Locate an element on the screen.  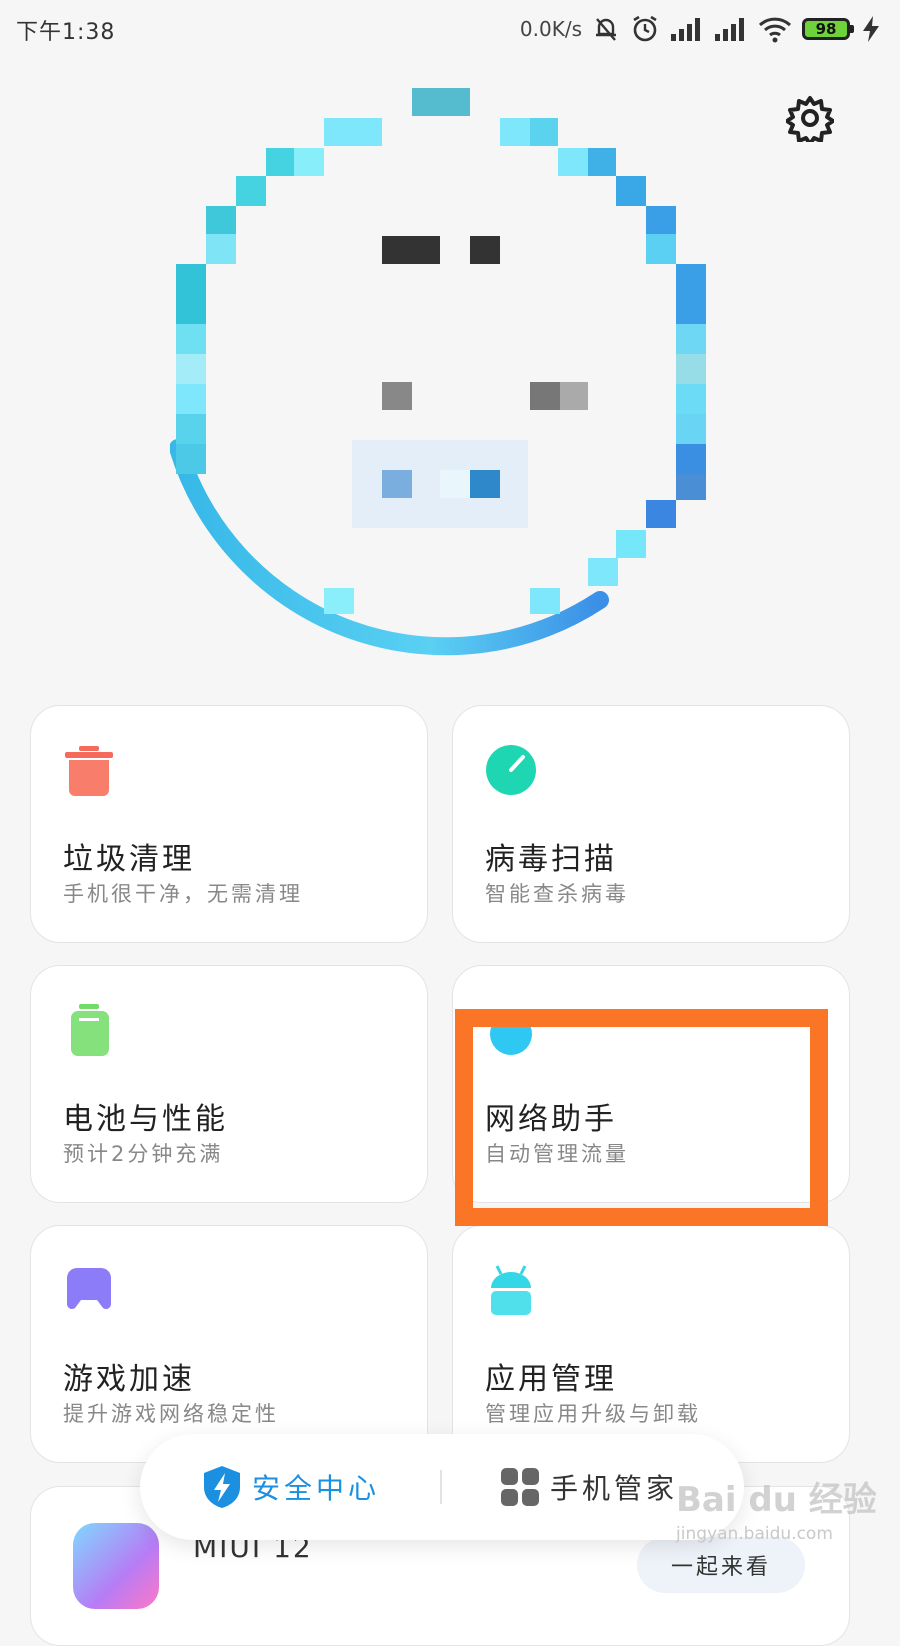
tab-label: 手机管家 is located at coordinates (614, 1488).